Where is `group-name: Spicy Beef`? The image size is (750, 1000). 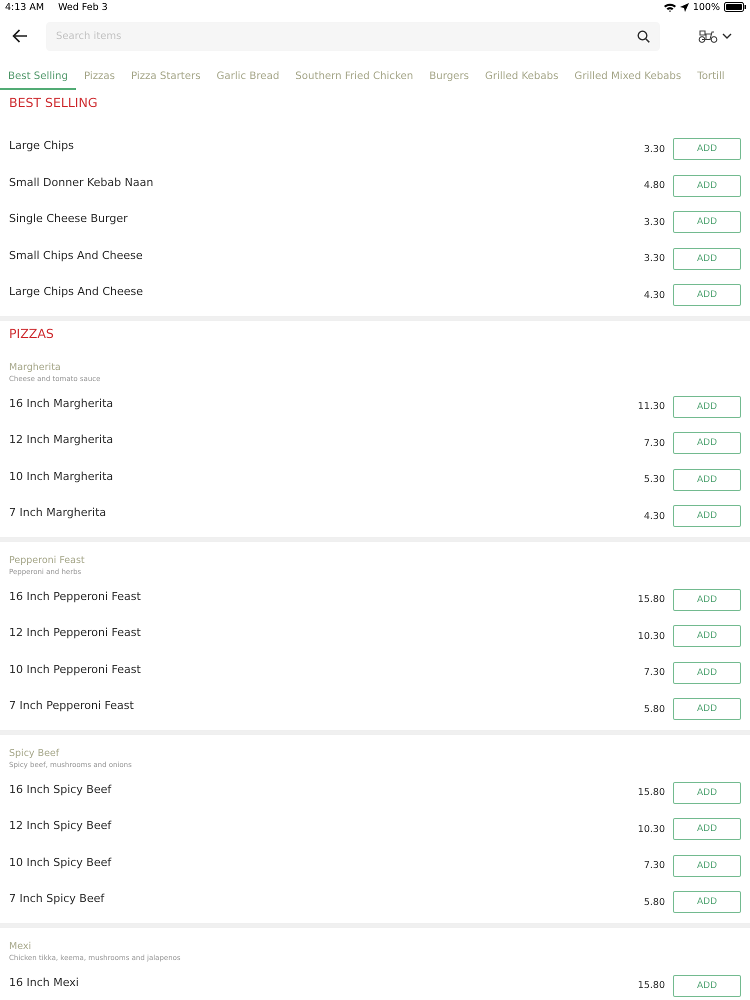
group-name: Spicy Beef is located at coordinates (34, 752).